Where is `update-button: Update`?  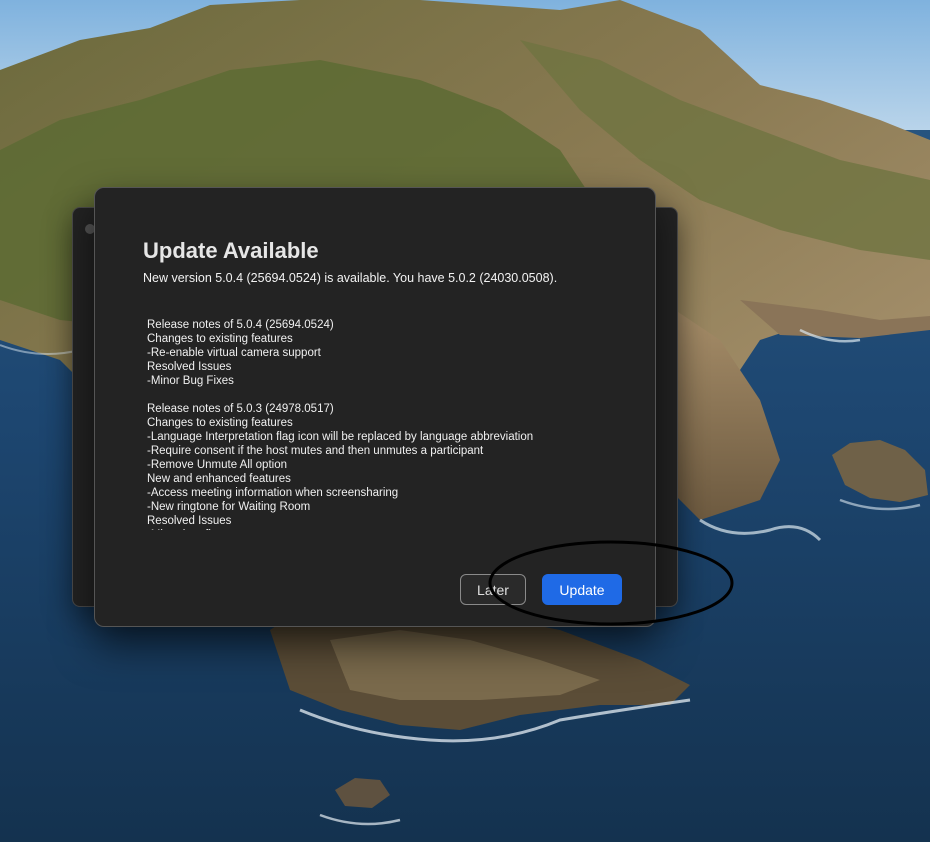
update-button: Update is located at coordinates (582, 589).